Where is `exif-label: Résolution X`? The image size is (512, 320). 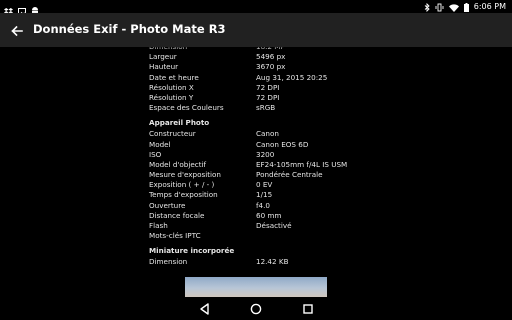 exif-label: Résolution X is located at coordinates (171, 87).